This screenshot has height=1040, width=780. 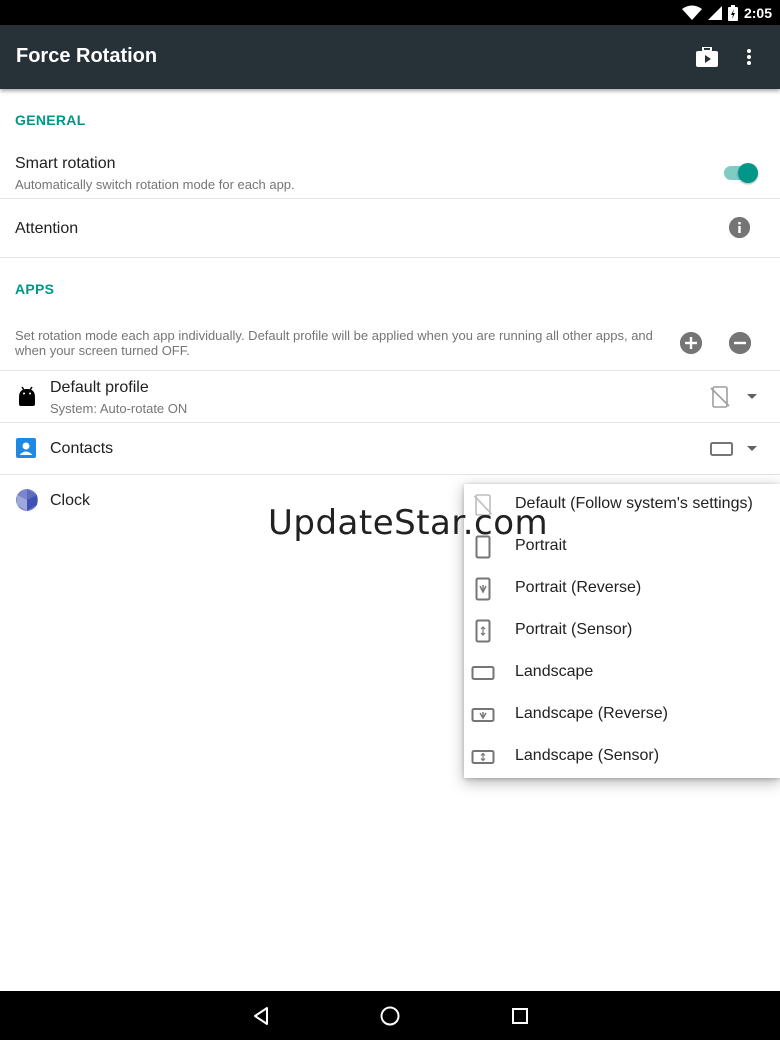 What do you see at coordinates (574, 629) in the screenshot?
I see `menu-item-label: Portrait (Sensor)` at bounding box center [574, 629].